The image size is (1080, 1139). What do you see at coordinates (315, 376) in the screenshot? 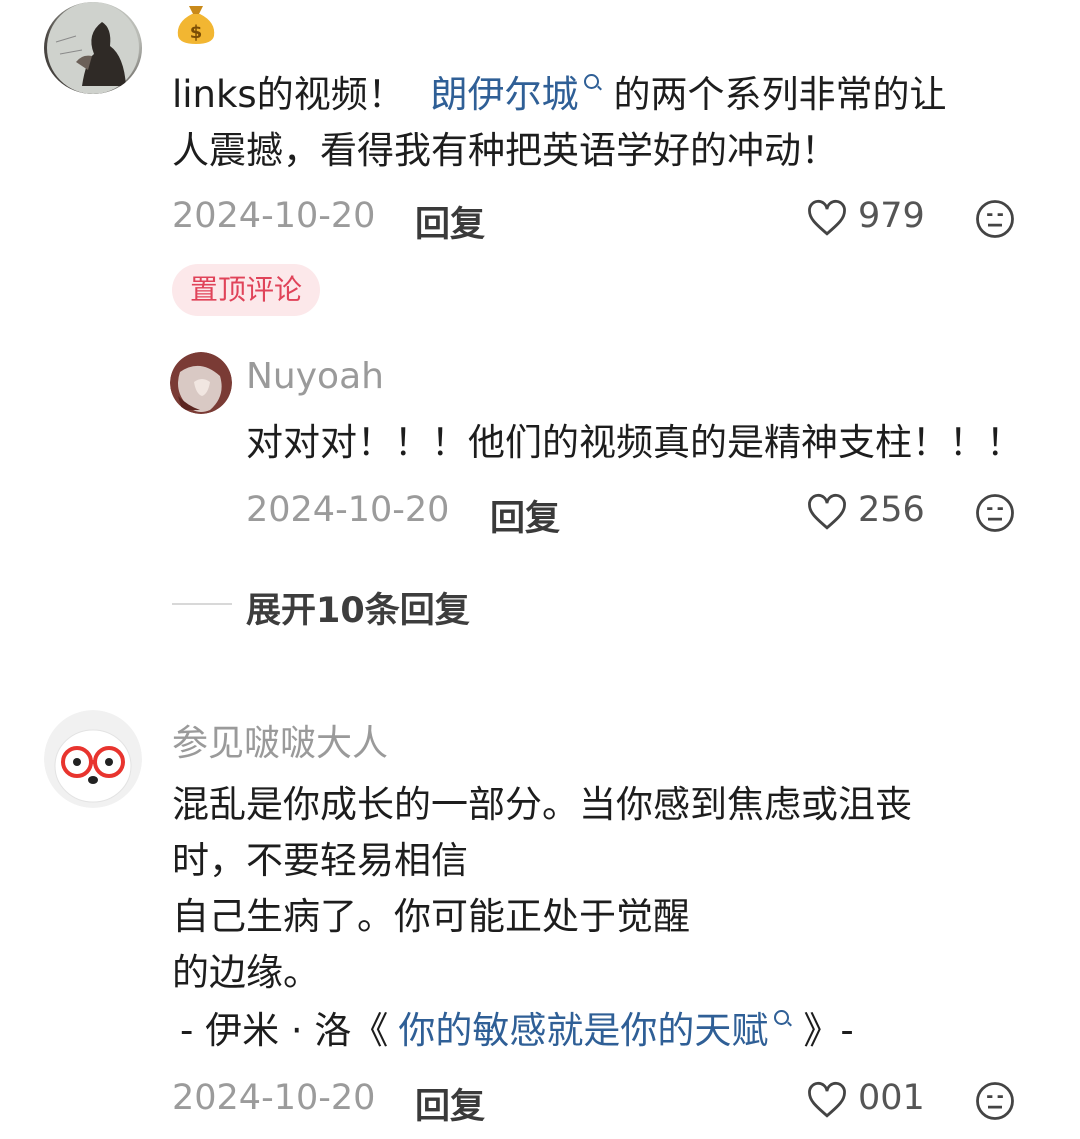
I see `reply-username: Nuyoah` at bounding box center [315, 376].